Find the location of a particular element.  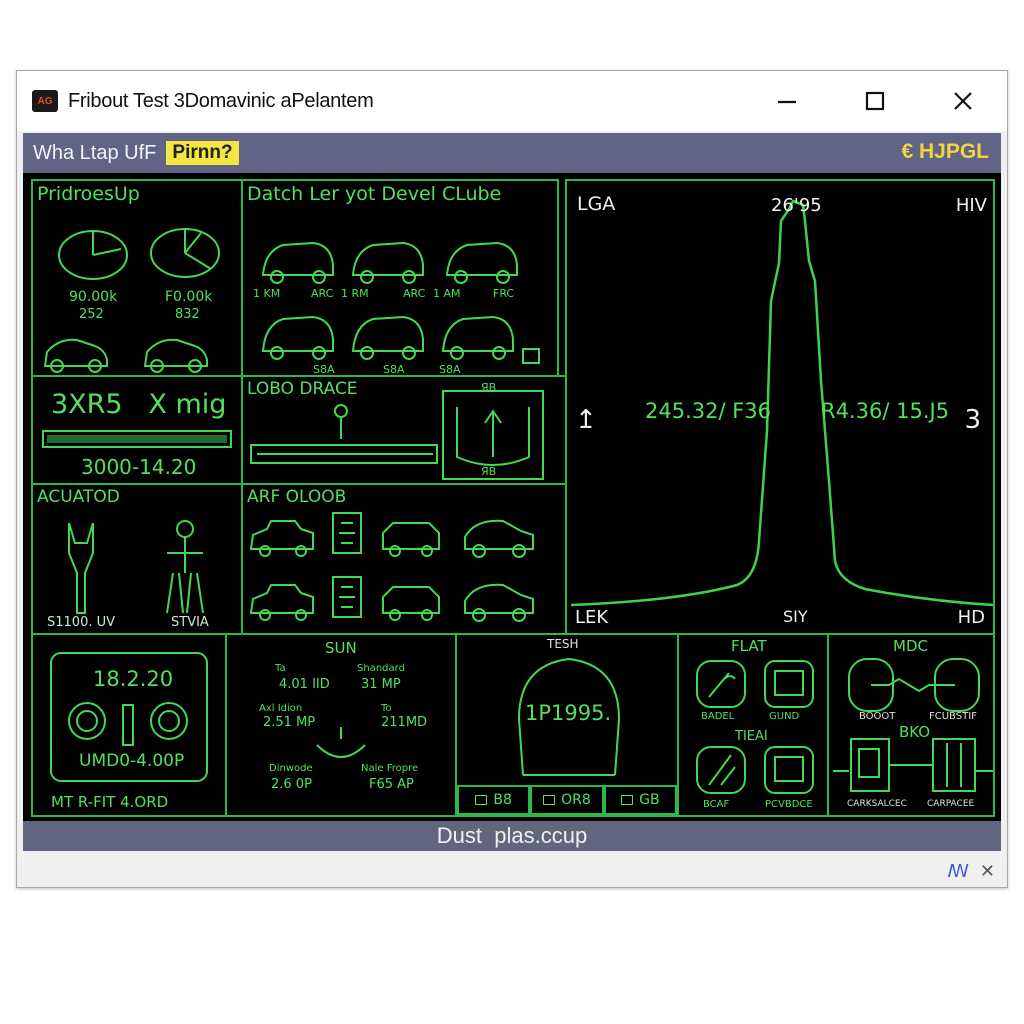

app-header-bar: Wha Ltap UfF Pirnn? € HJPGL is located at coordinates (512, 153).